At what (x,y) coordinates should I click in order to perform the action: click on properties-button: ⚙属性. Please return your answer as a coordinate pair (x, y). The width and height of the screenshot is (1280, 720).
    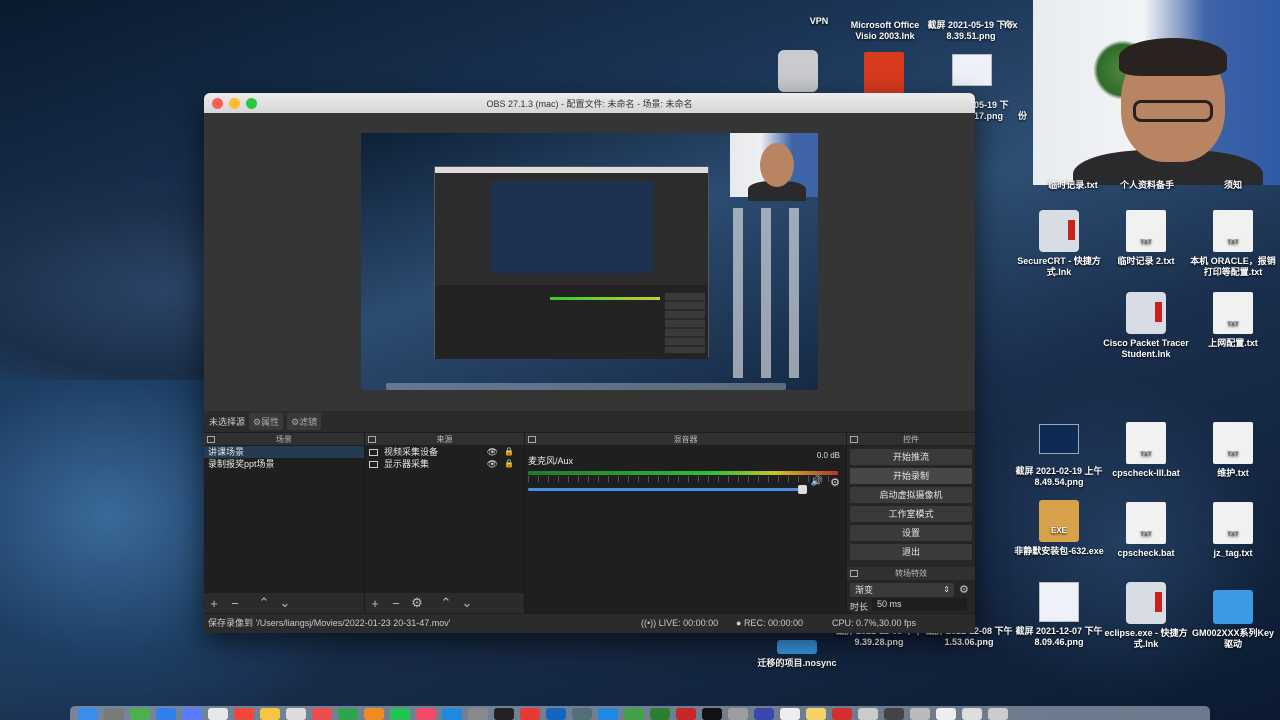
    Looking at the image, I should click on (266, 421).